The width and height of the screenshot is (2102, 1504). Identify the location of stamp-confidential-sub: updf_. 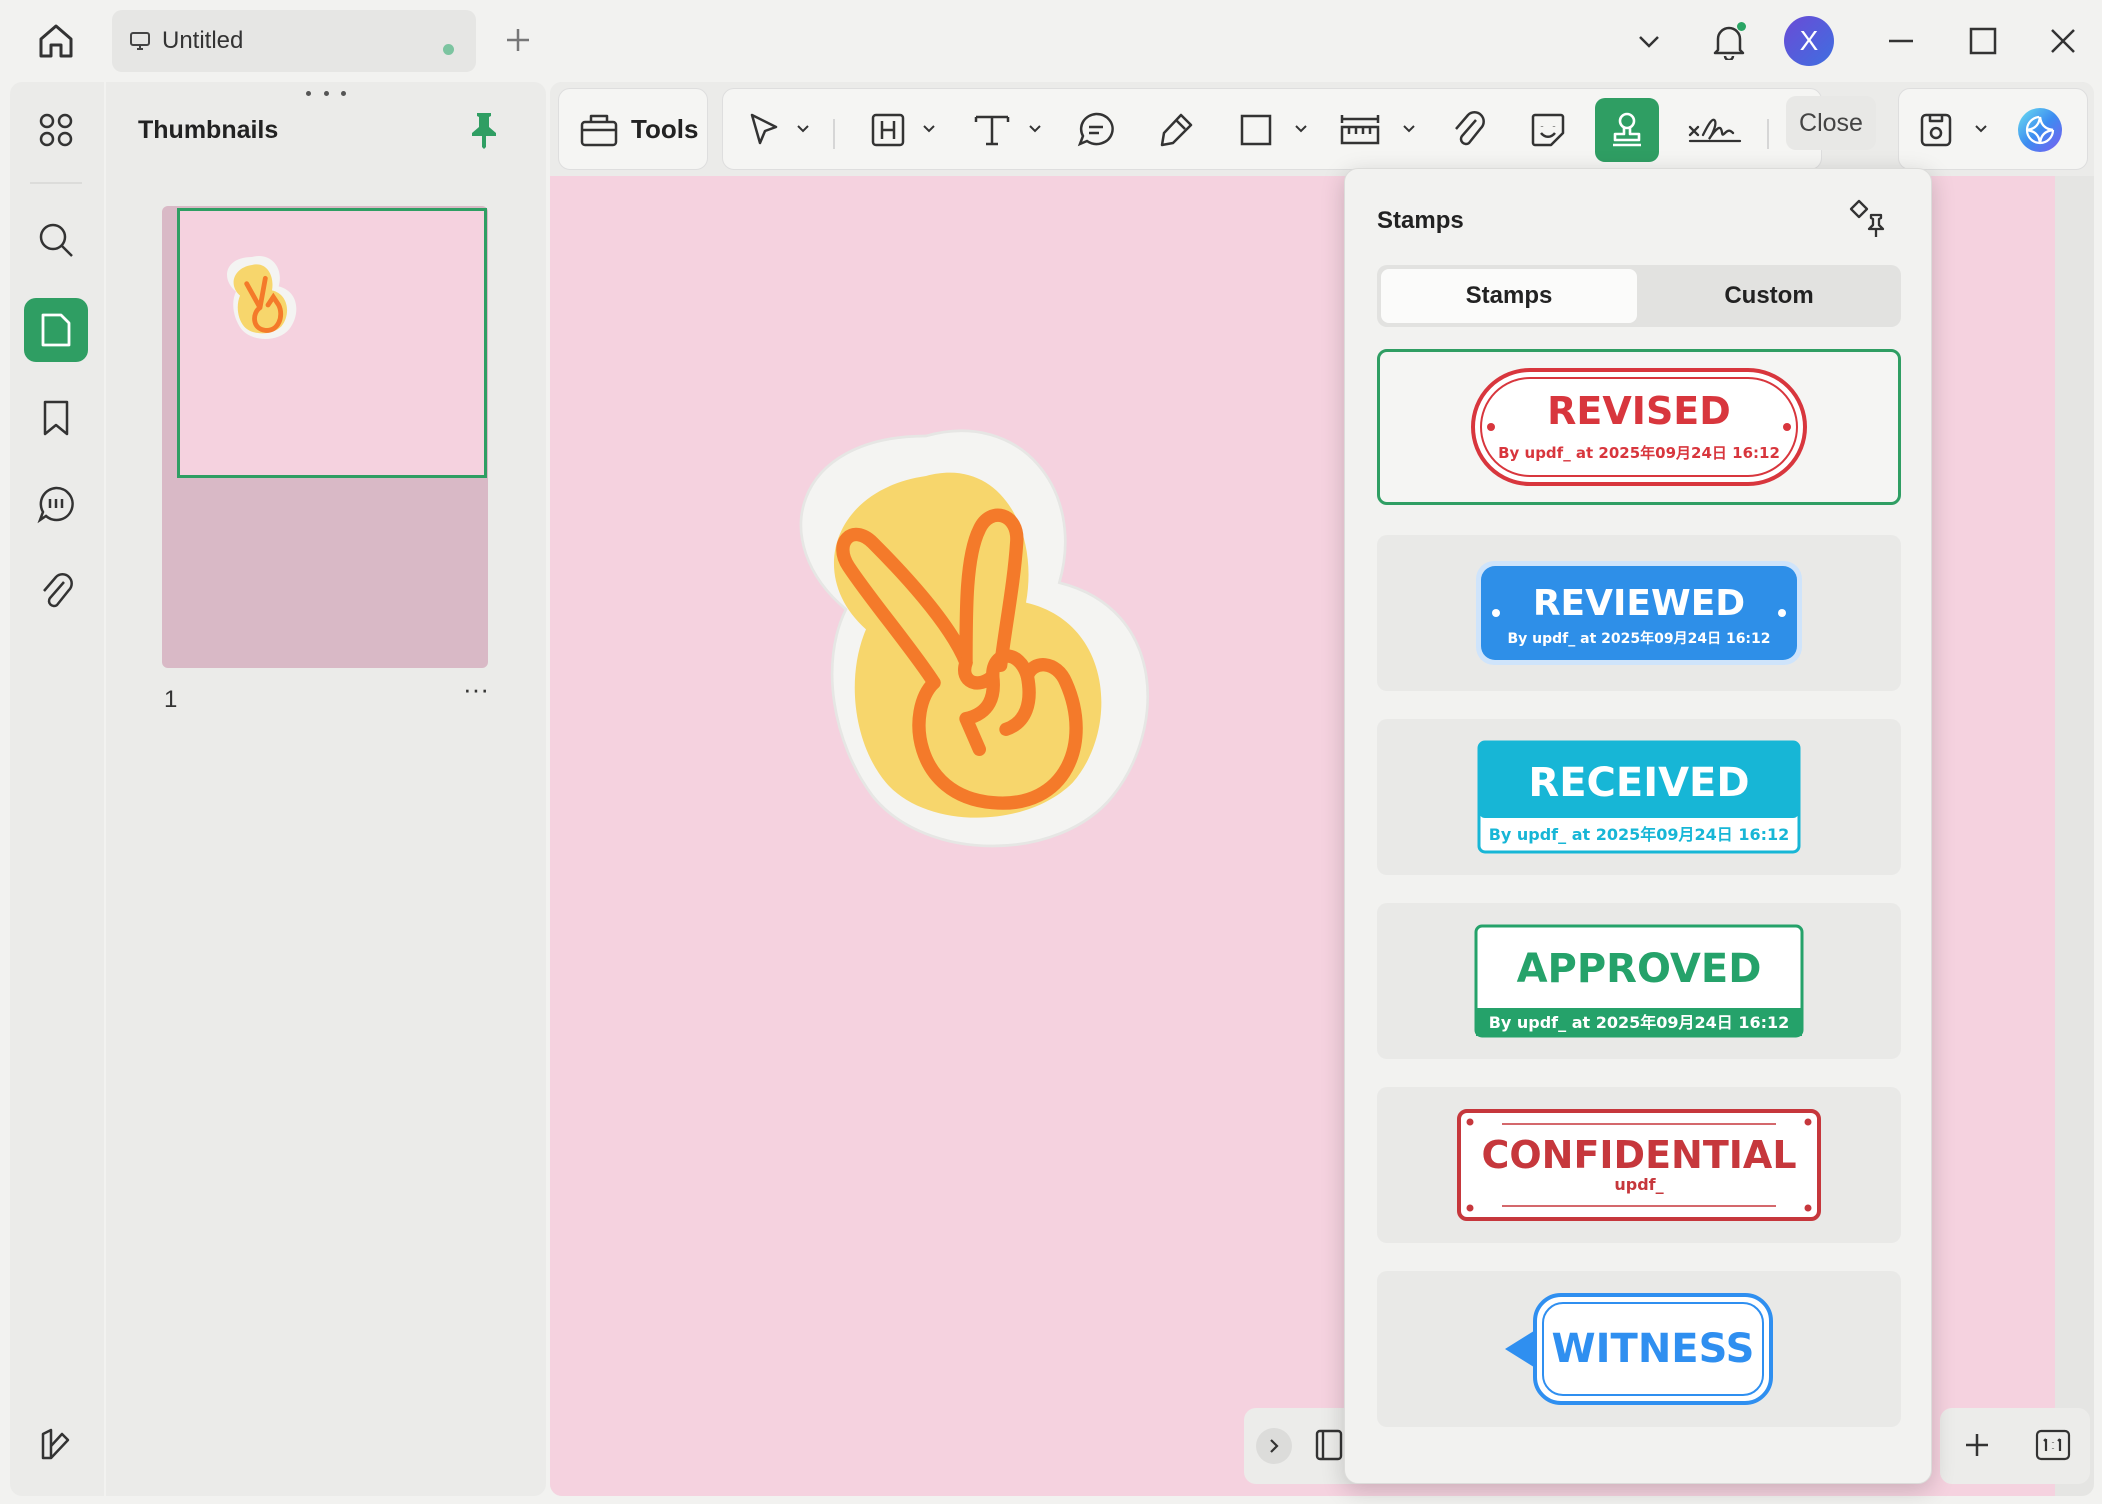
(1638, 1184).